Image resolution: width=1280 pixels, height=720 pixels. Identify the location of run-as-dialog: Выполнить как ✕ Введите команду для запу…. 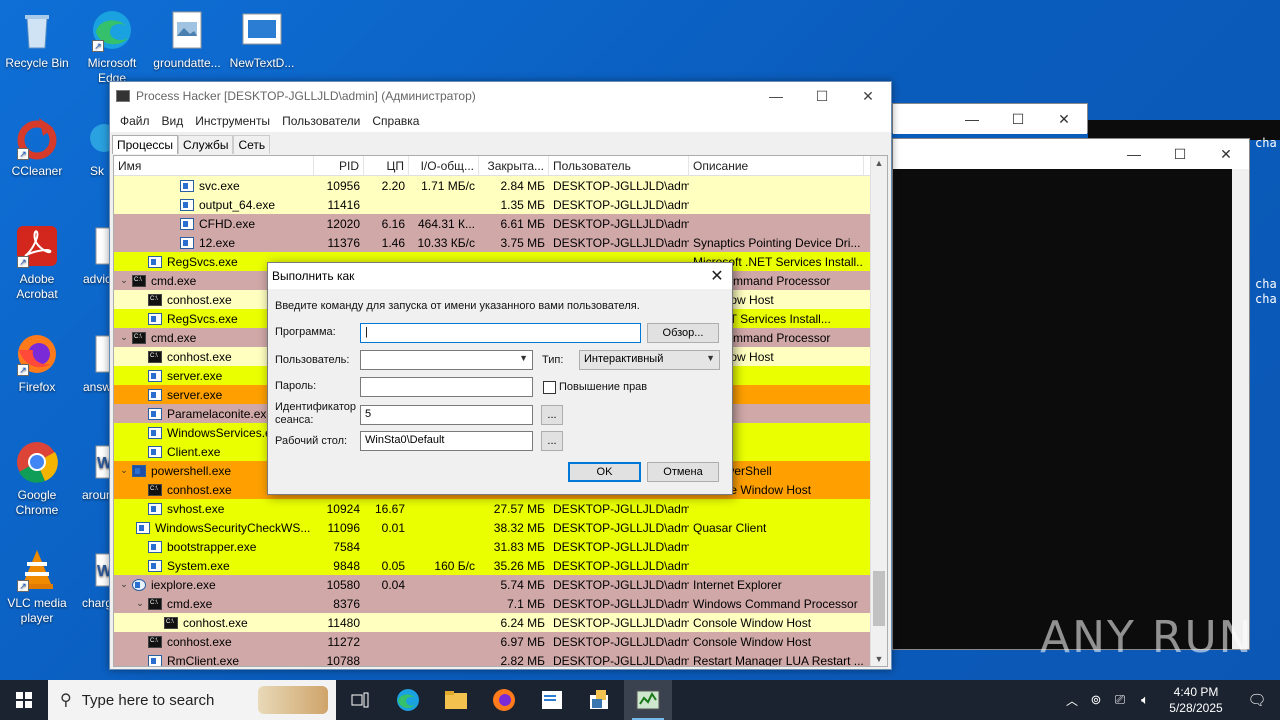
(500, 378).